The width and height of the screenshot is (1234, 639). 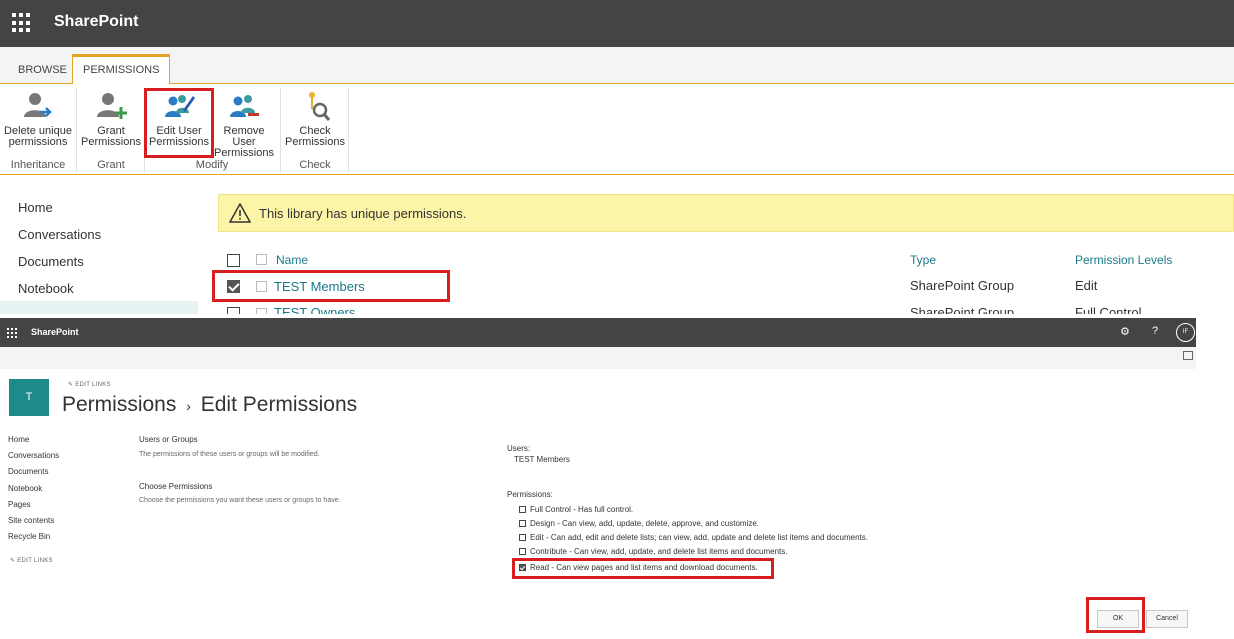 I want to click on focus-mode-icon, so click(x=1188, y=355).